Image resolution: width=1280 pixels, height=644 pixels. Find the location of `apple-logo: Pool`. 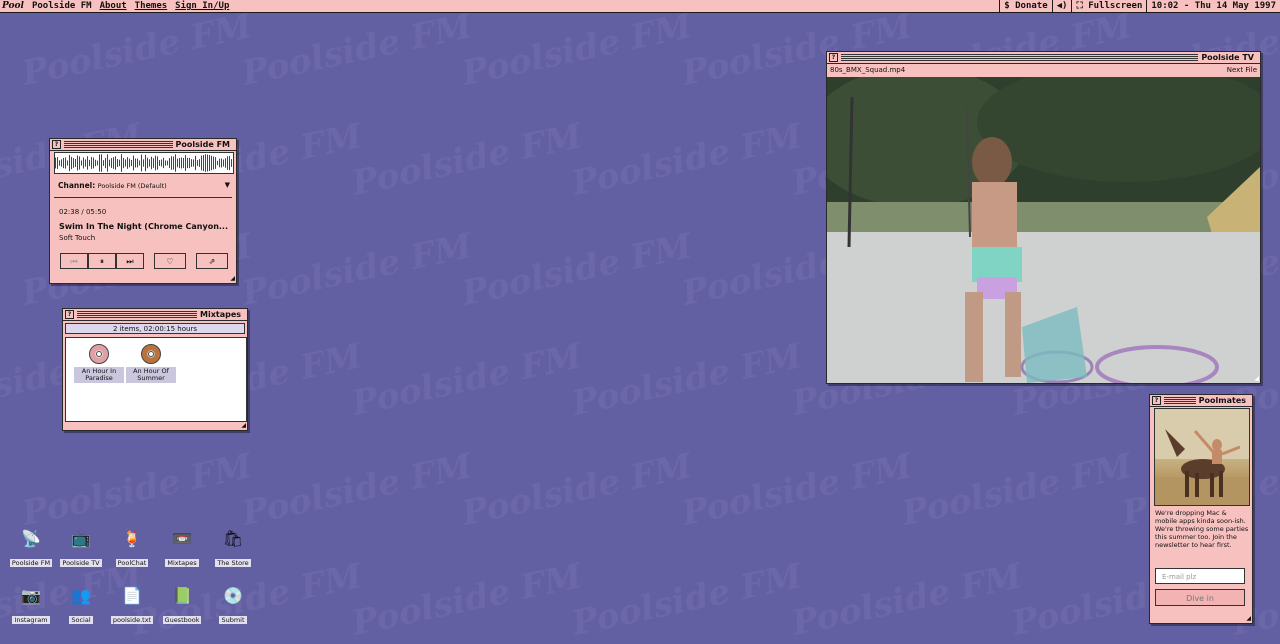

apple-logo: Pool is located at coordinates (13, 6).